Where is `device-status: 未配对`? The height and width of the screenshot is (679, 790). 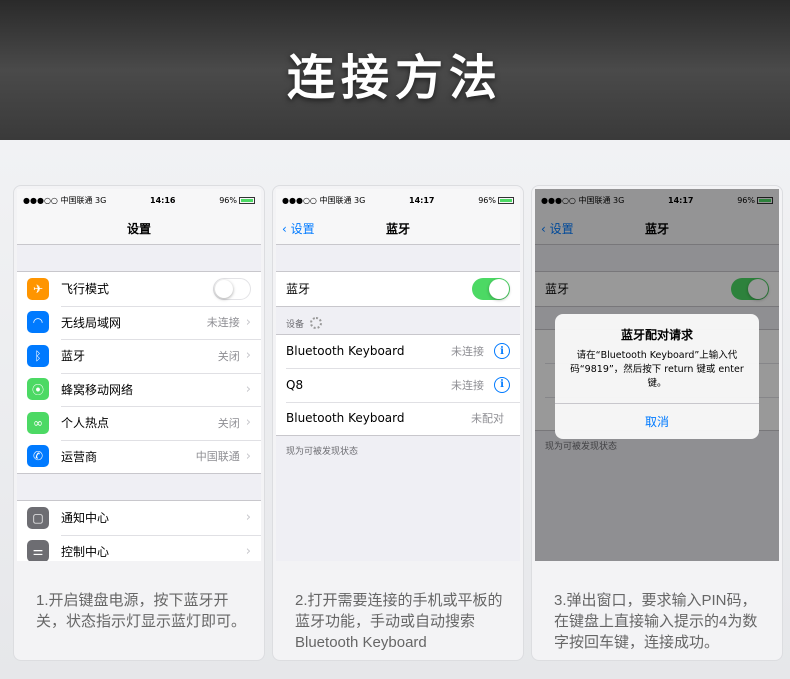
device-status: 未配对 is located at coordinates (487, 419).